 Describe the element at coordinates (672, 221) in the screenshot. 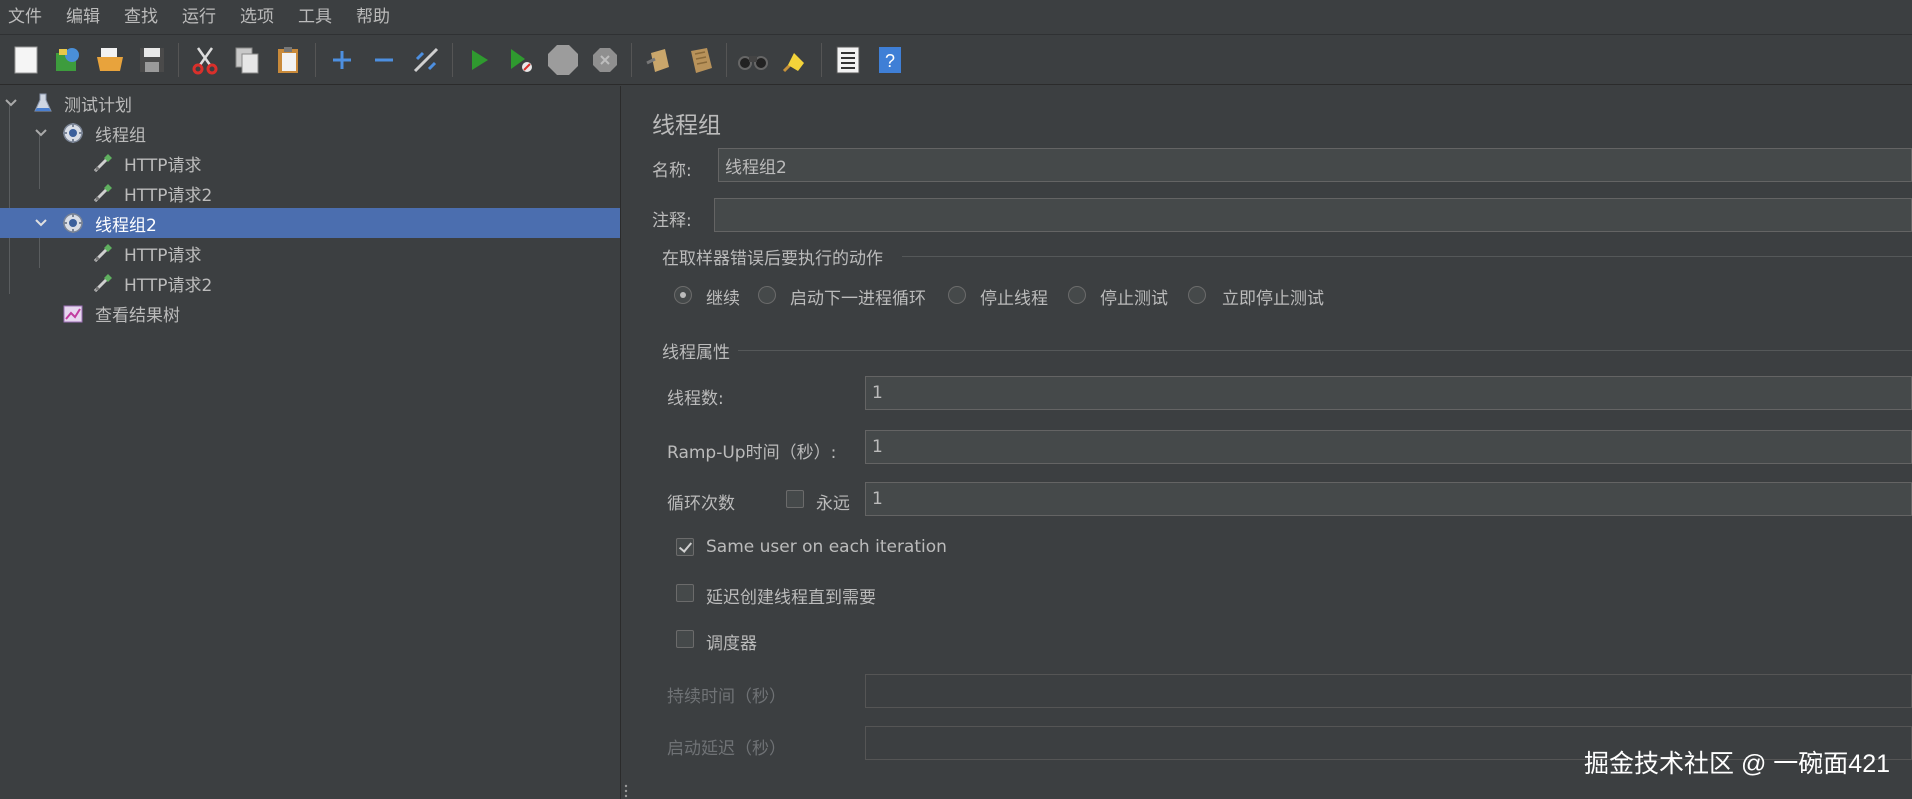

I see `comment-label: 注释:` at that location.